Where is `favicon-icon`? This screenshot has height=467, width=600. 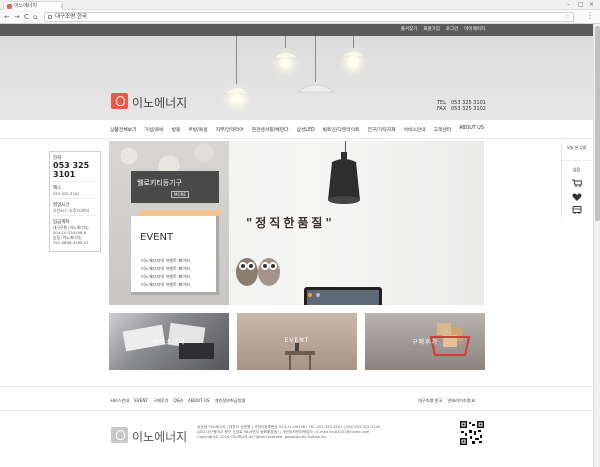
favicon-icon is located at coordinates (9, 6).